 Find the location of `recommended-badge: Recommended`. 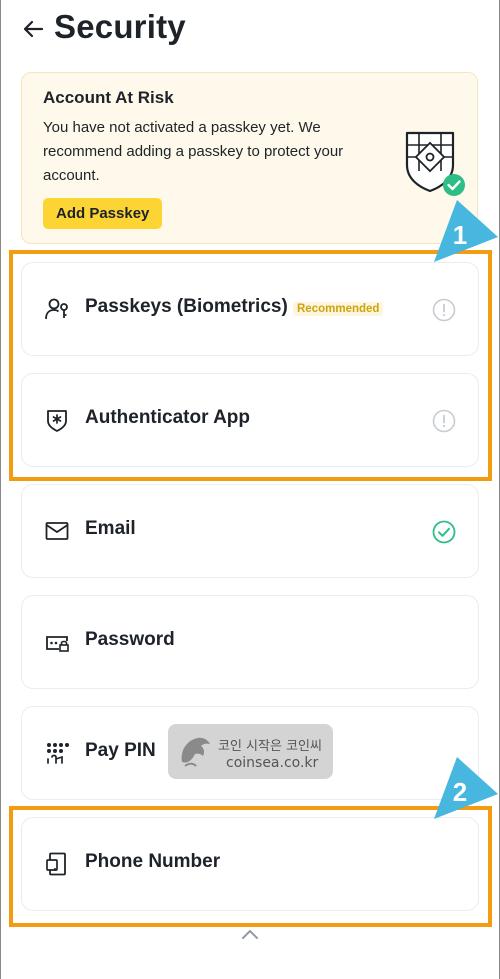

recommended-badge: Recommended is located at coordinates (338, 309).